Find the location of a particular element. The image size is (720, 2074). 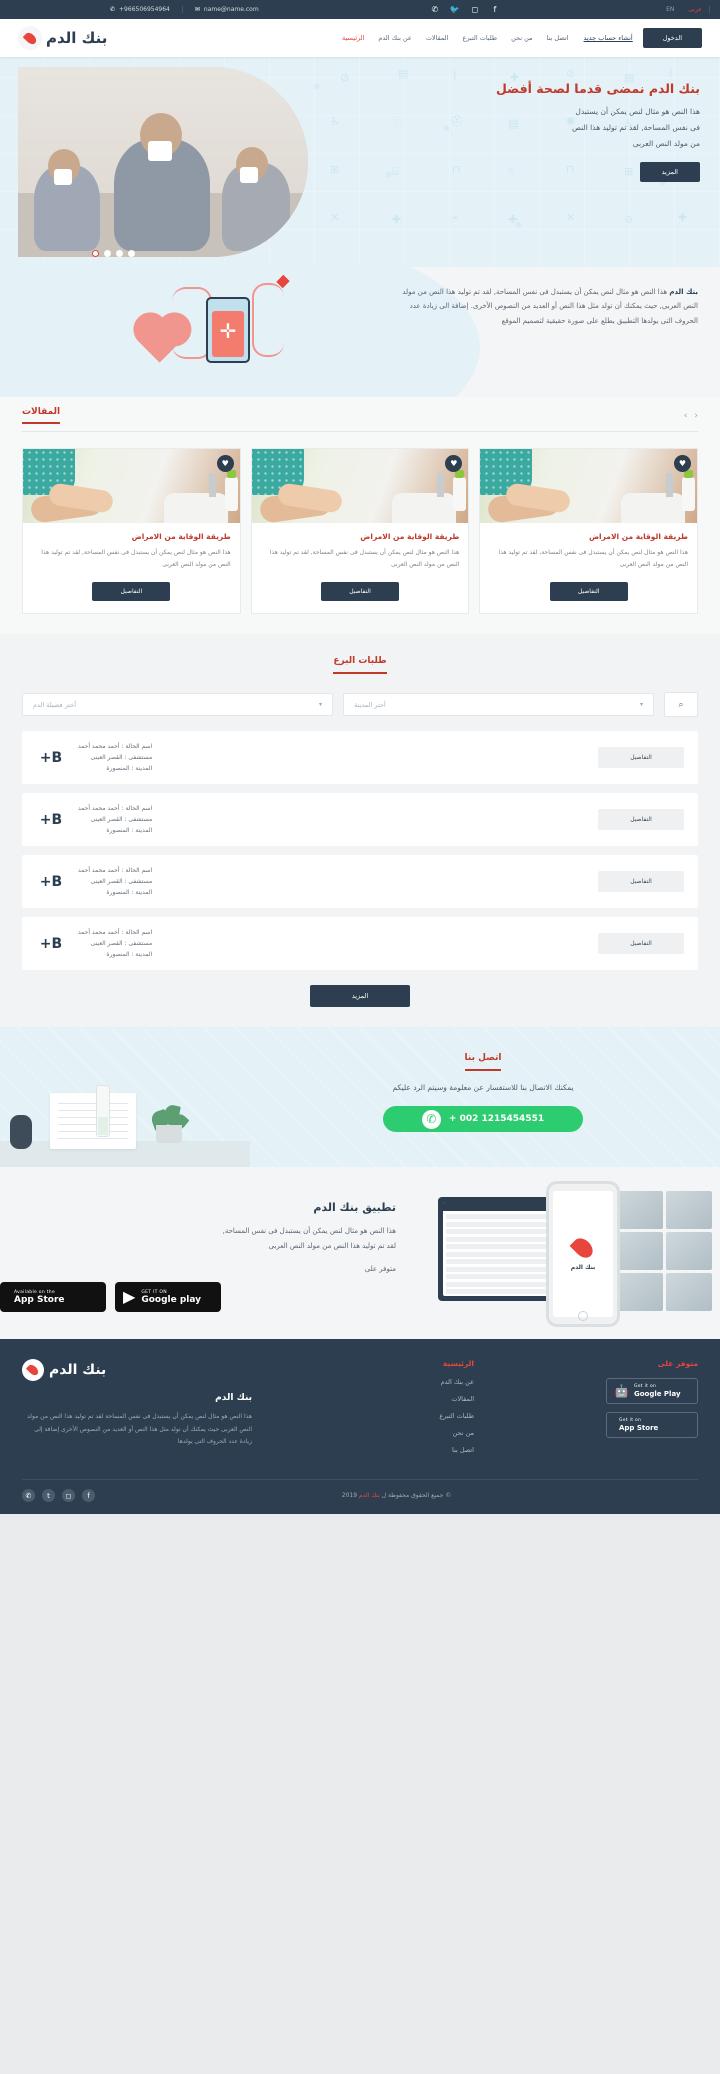

chevron-right-icon: › is located at coordinates (686, 416).